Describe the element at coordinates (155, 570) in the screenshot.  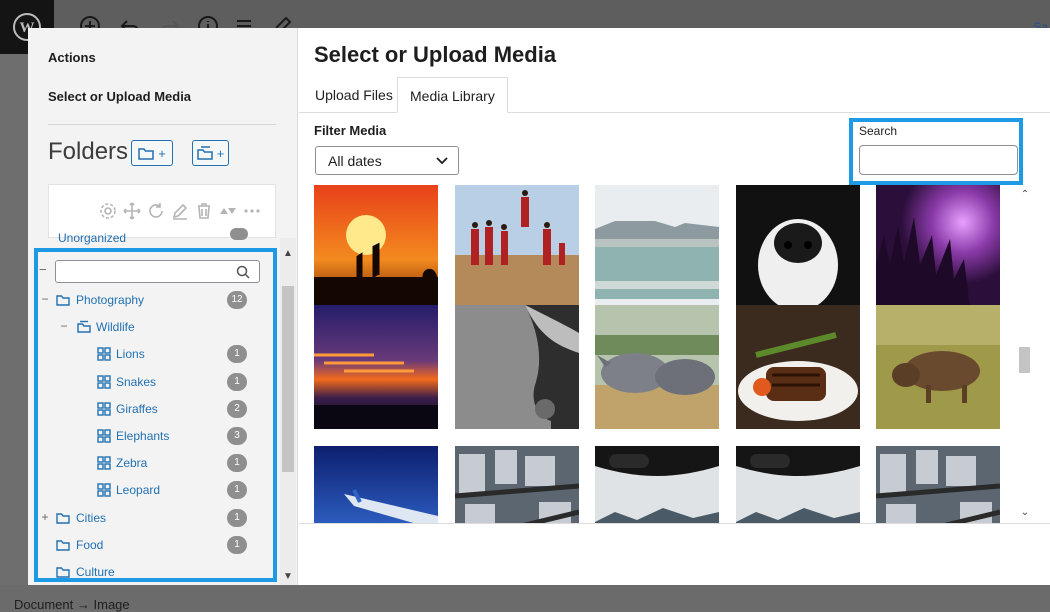
I see `tree-row-culture: Culture` at that location.